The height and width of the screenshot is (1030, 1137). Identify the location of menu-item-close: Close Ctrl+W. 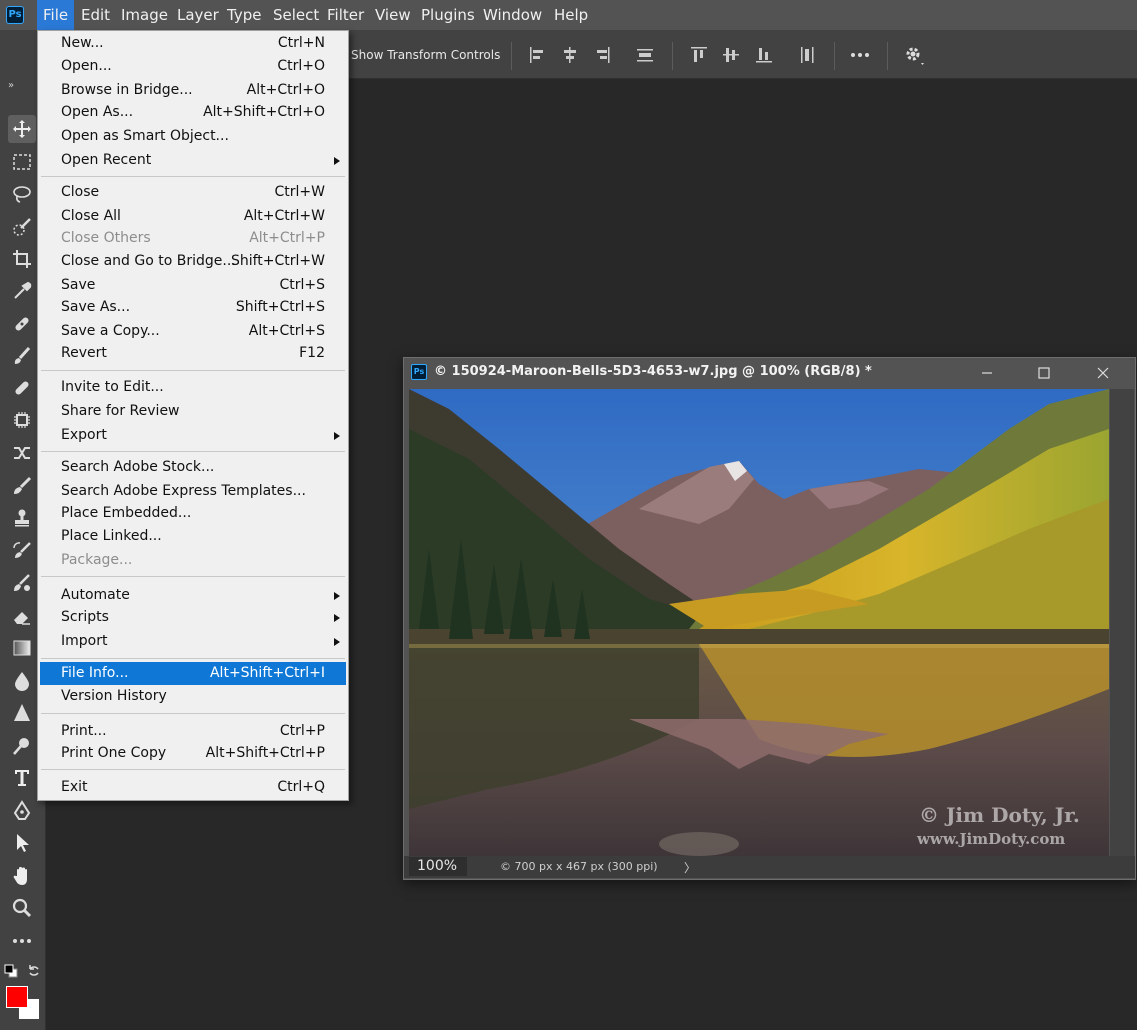
(193, 192).